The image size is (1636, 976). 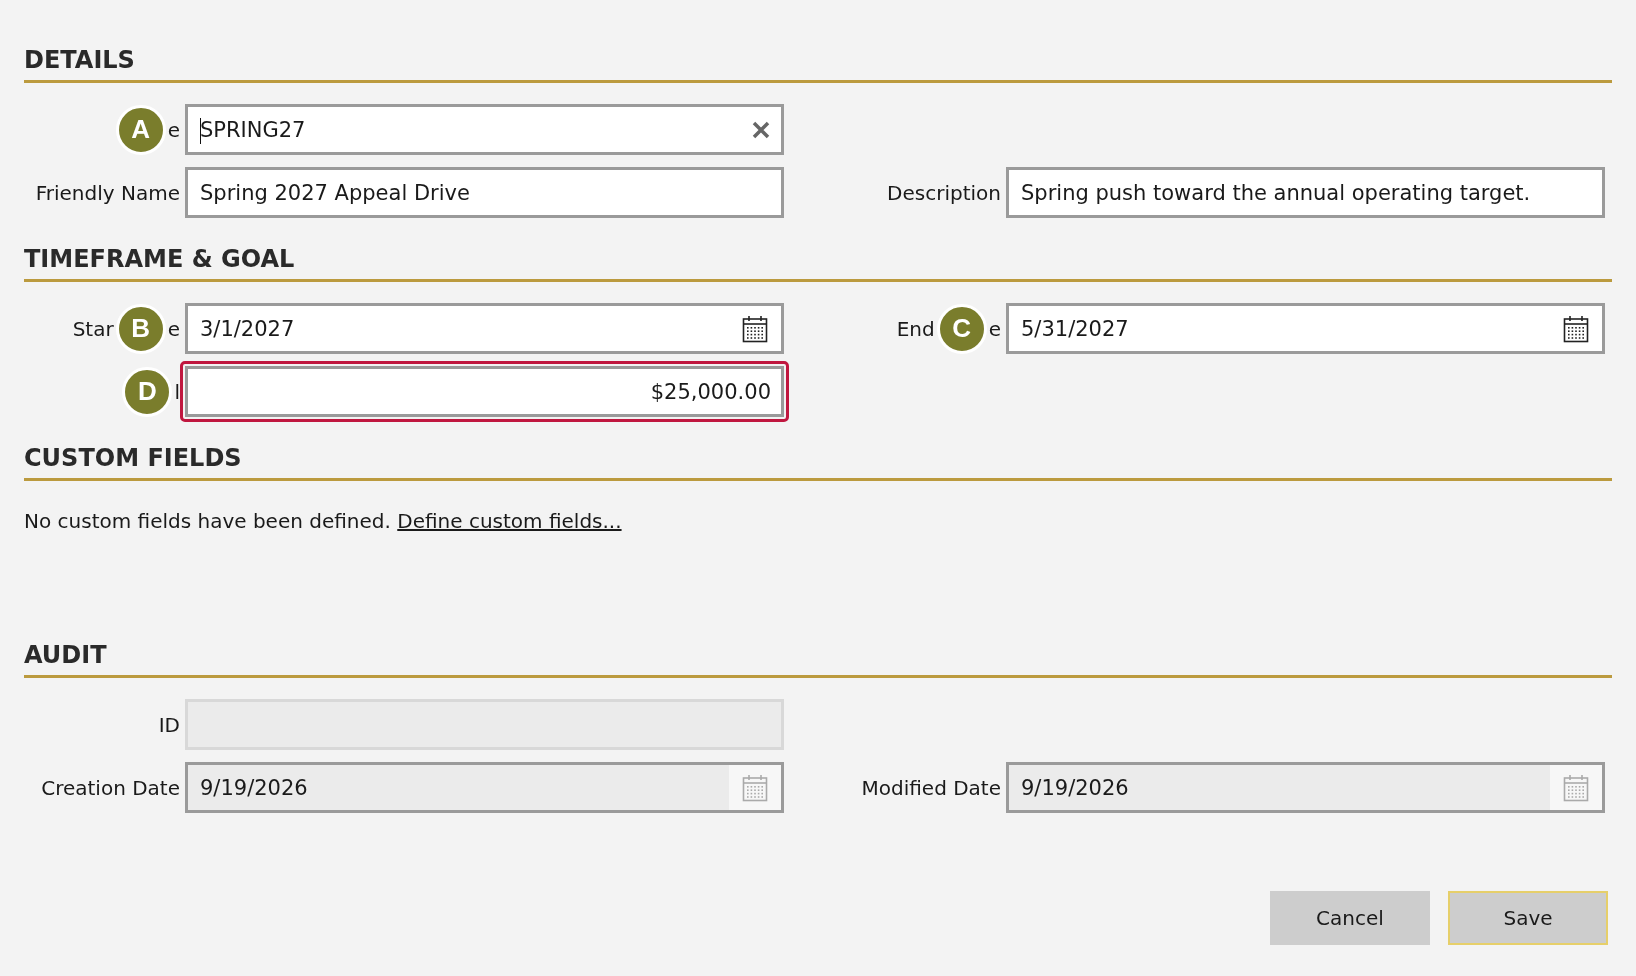 What do you see at coordinates (915, 328) in the screenshot?
I see `field-label: End` at bounding box center [915, 328].